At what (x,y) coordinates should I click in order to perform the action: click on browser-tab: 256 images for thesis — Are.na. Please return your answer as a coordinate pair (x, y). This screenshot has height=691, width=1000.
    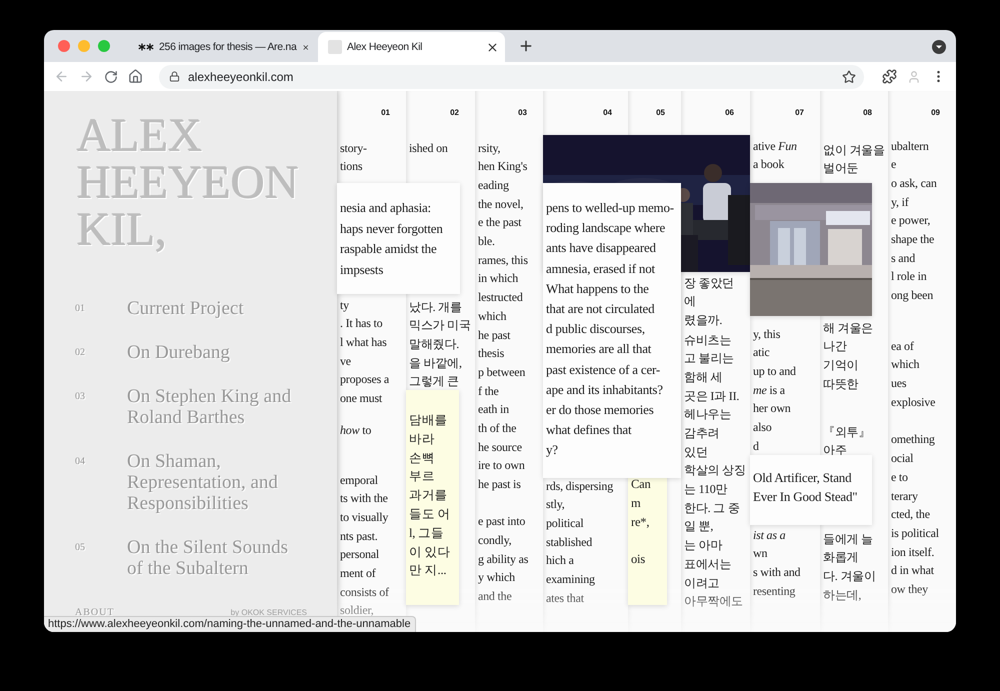
    Looking at the image, I should click on (221, 47).